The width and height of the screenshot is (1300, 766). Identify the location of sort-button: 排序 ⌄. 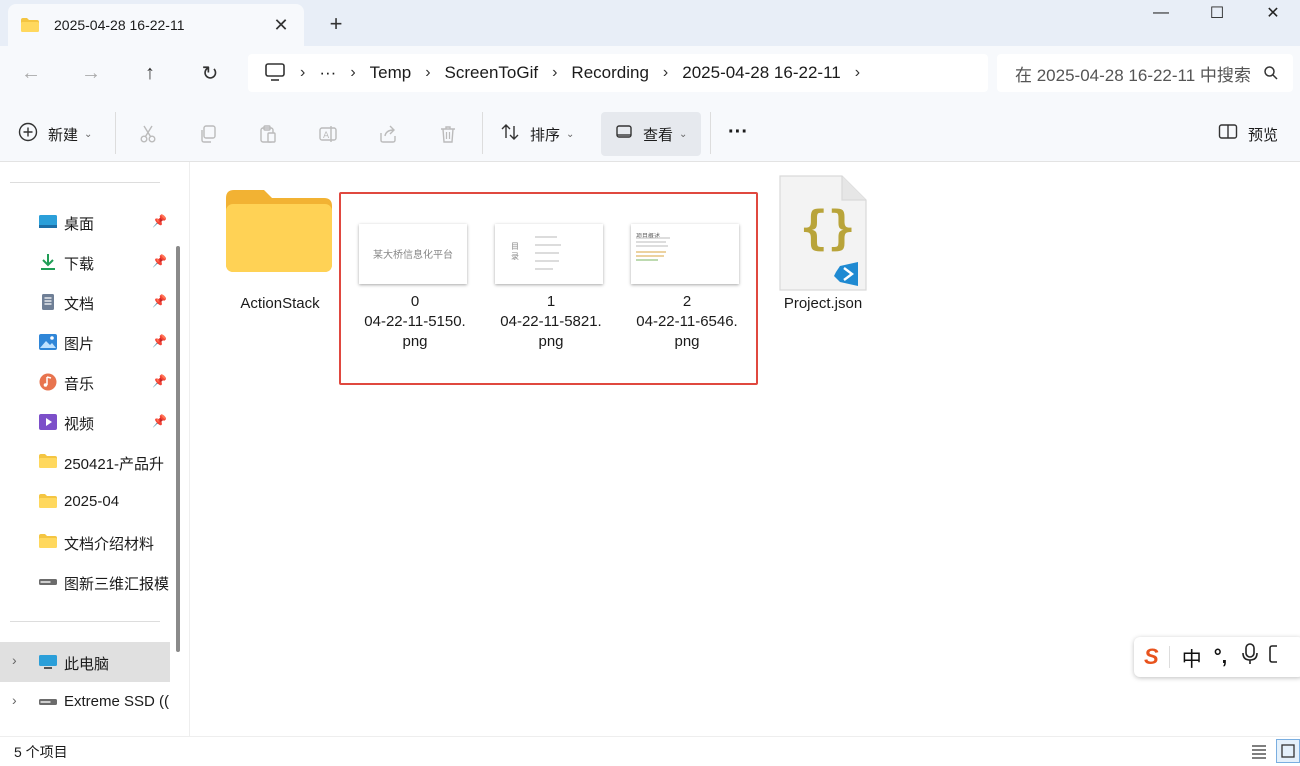
(537, 134).